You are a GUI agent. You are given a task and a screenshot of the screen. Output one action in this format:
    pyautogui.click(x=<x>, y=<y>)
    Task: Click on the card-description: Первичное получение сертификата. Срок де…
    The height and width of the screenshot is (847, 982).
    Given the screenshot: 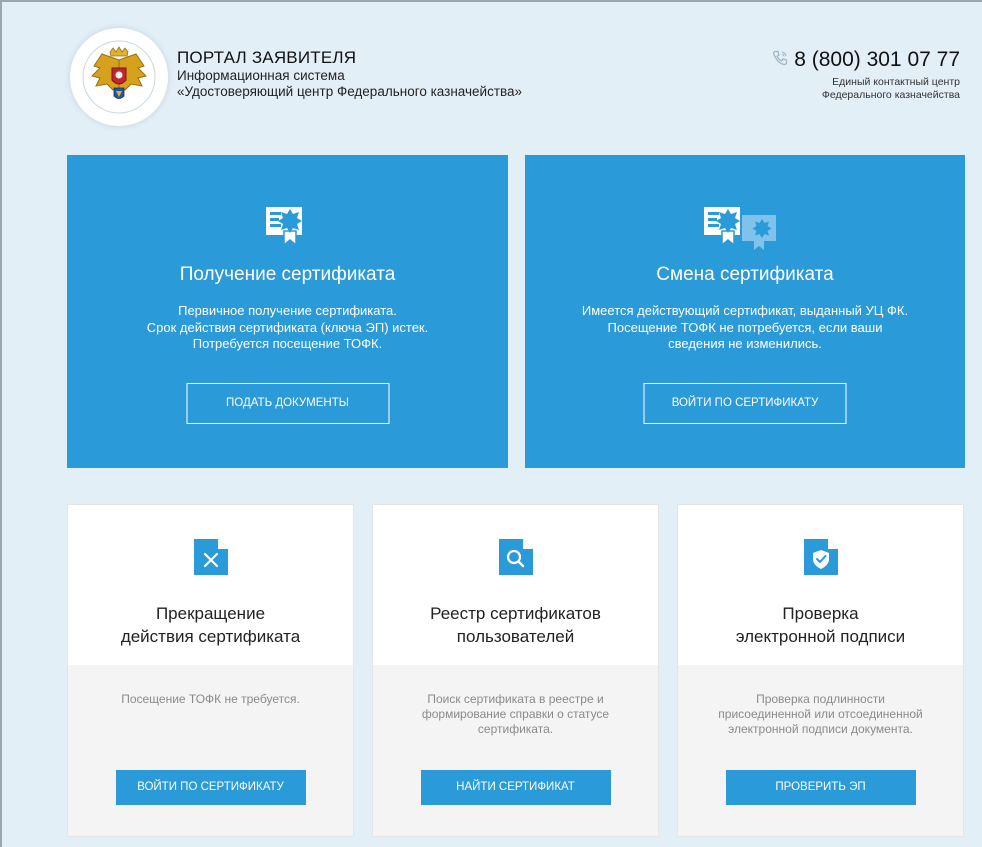 What is the action you would take?
    pyautogui.click(x=287, y=328)
    